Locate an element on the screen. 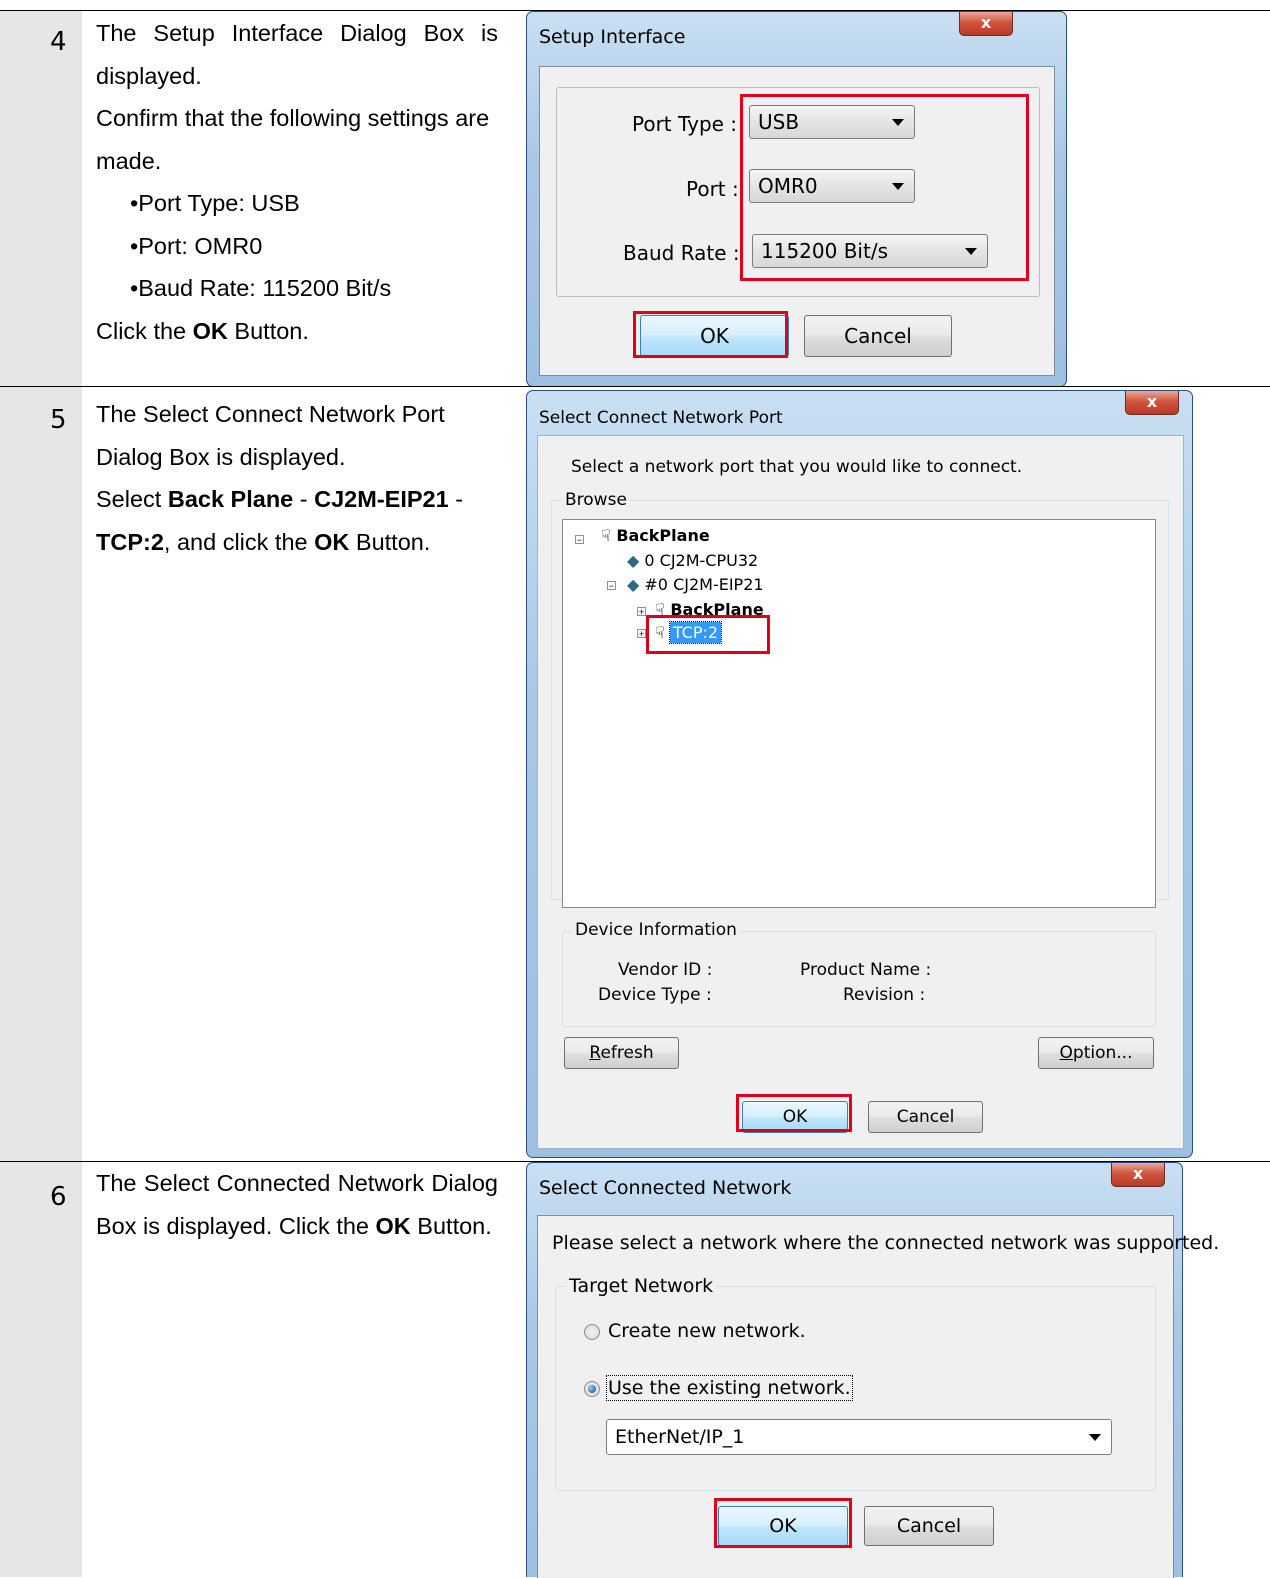 The image size is (1270, 1578). radio-use-existing-label: Use the existing network. is located at coordinates (729, 1388).